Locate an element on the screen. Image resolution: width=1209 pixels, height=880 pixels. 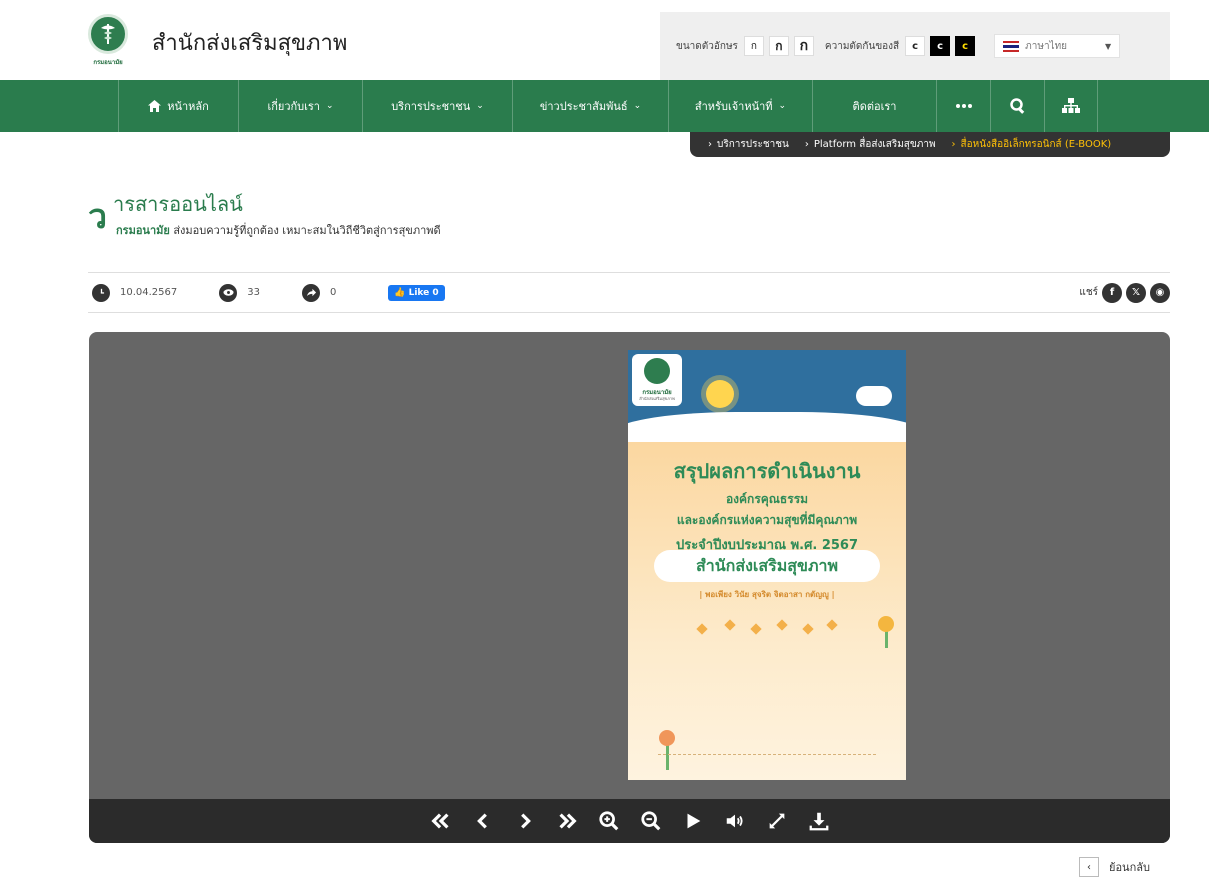
sound-icon is located at coordinates (734, 821).